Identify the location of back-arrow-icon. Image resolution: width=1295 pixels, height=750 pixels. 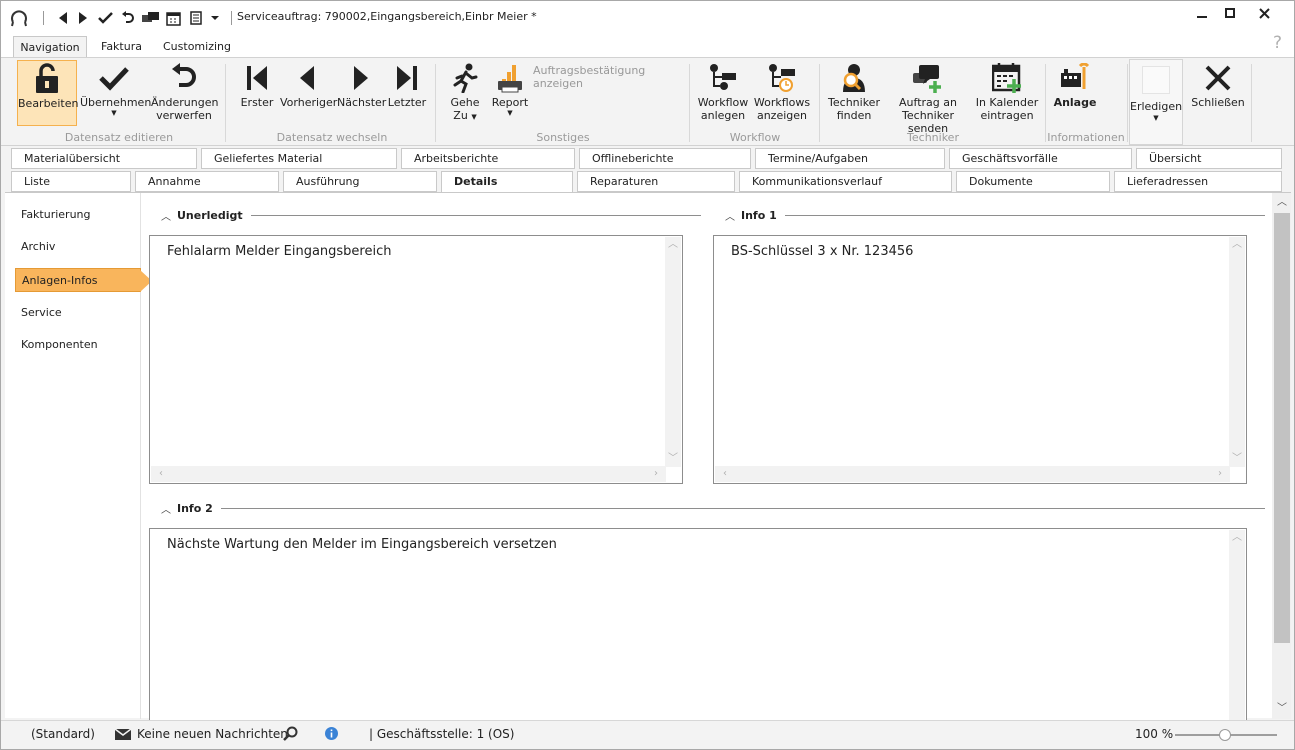
(63, 18).